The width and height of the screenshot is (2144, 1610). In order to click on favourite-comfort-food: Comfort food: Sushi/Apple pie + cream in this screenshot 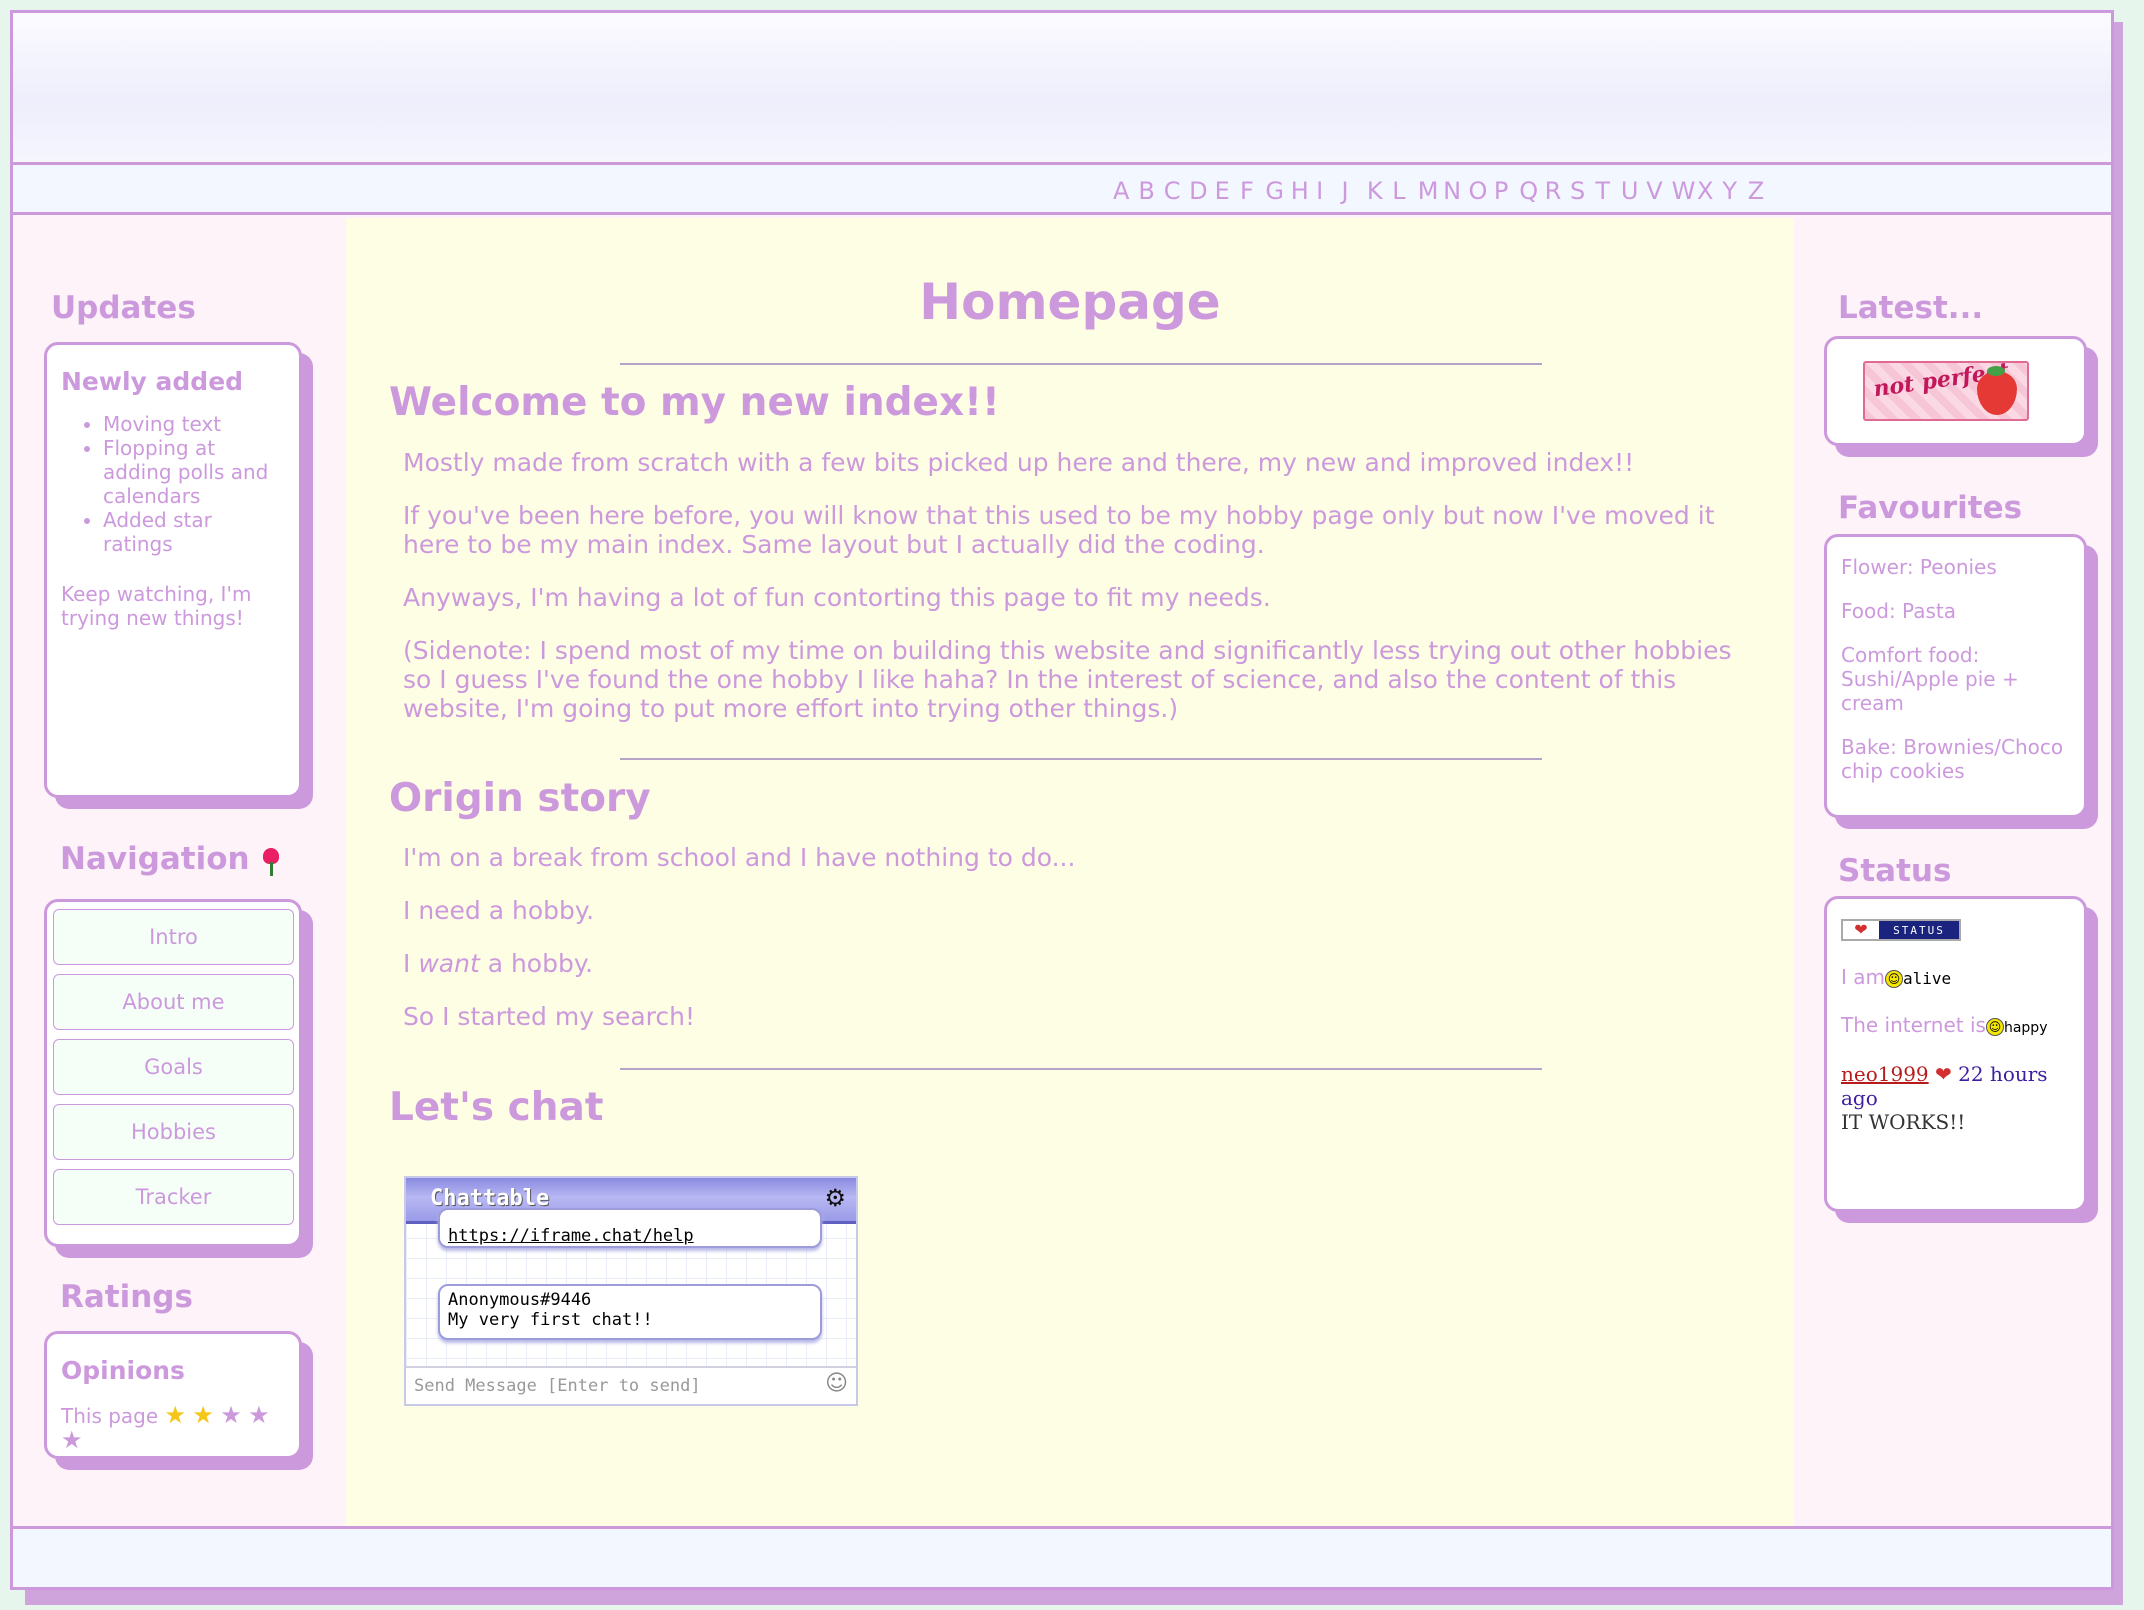, I will do `click(1930, 679)`.